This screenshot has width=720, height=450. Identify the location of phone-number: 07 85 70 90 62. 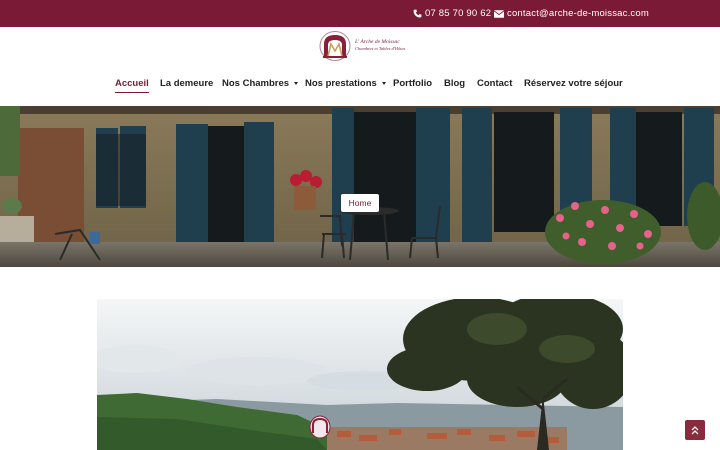
(458, 13).